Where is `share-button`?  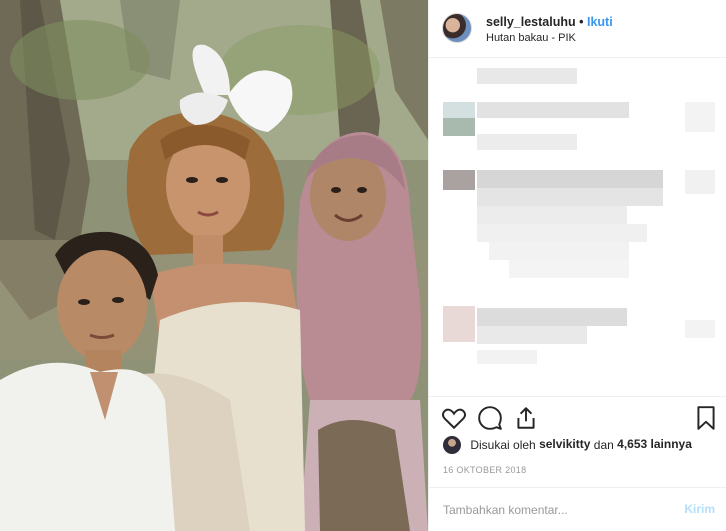
share-button is located at coordinates (526, 418).